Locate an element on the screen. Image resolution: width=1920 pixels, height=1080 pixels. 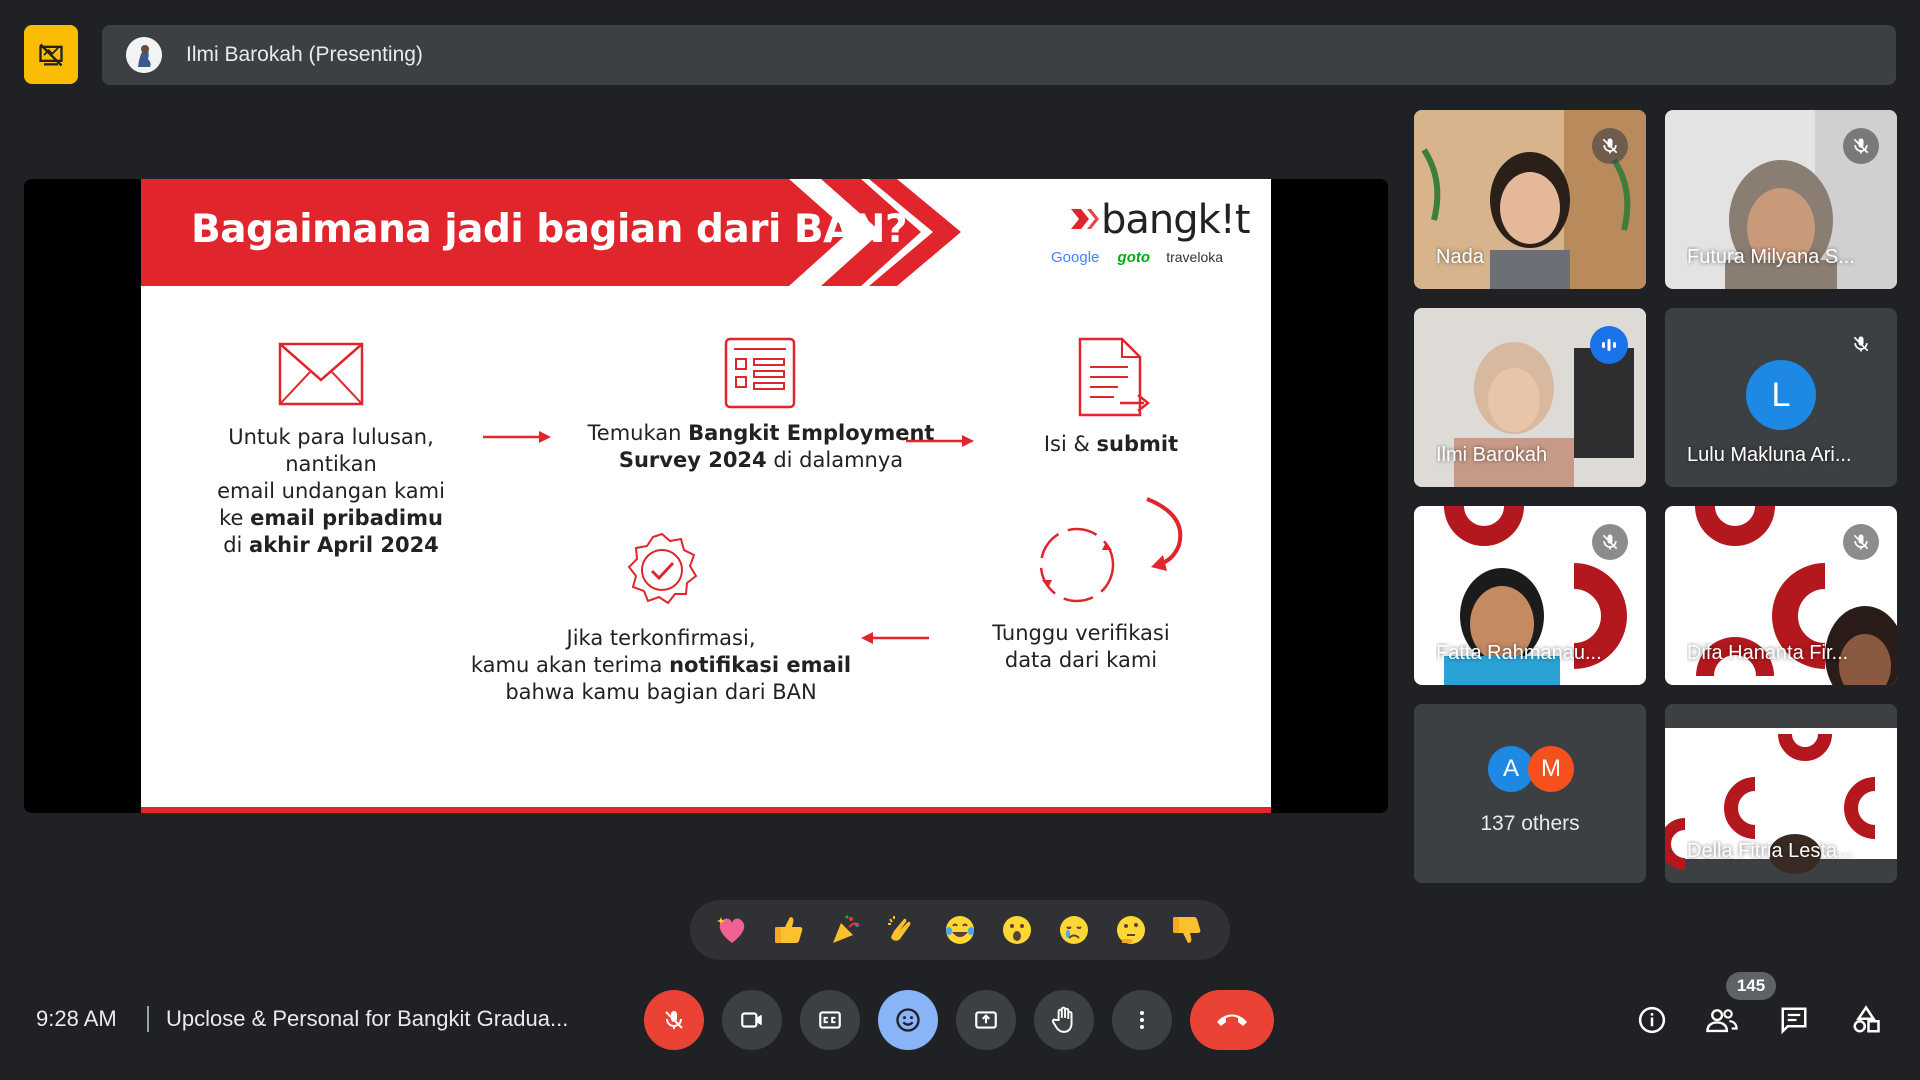
tears-of-joy-icon is located at coordinates (960, 930).